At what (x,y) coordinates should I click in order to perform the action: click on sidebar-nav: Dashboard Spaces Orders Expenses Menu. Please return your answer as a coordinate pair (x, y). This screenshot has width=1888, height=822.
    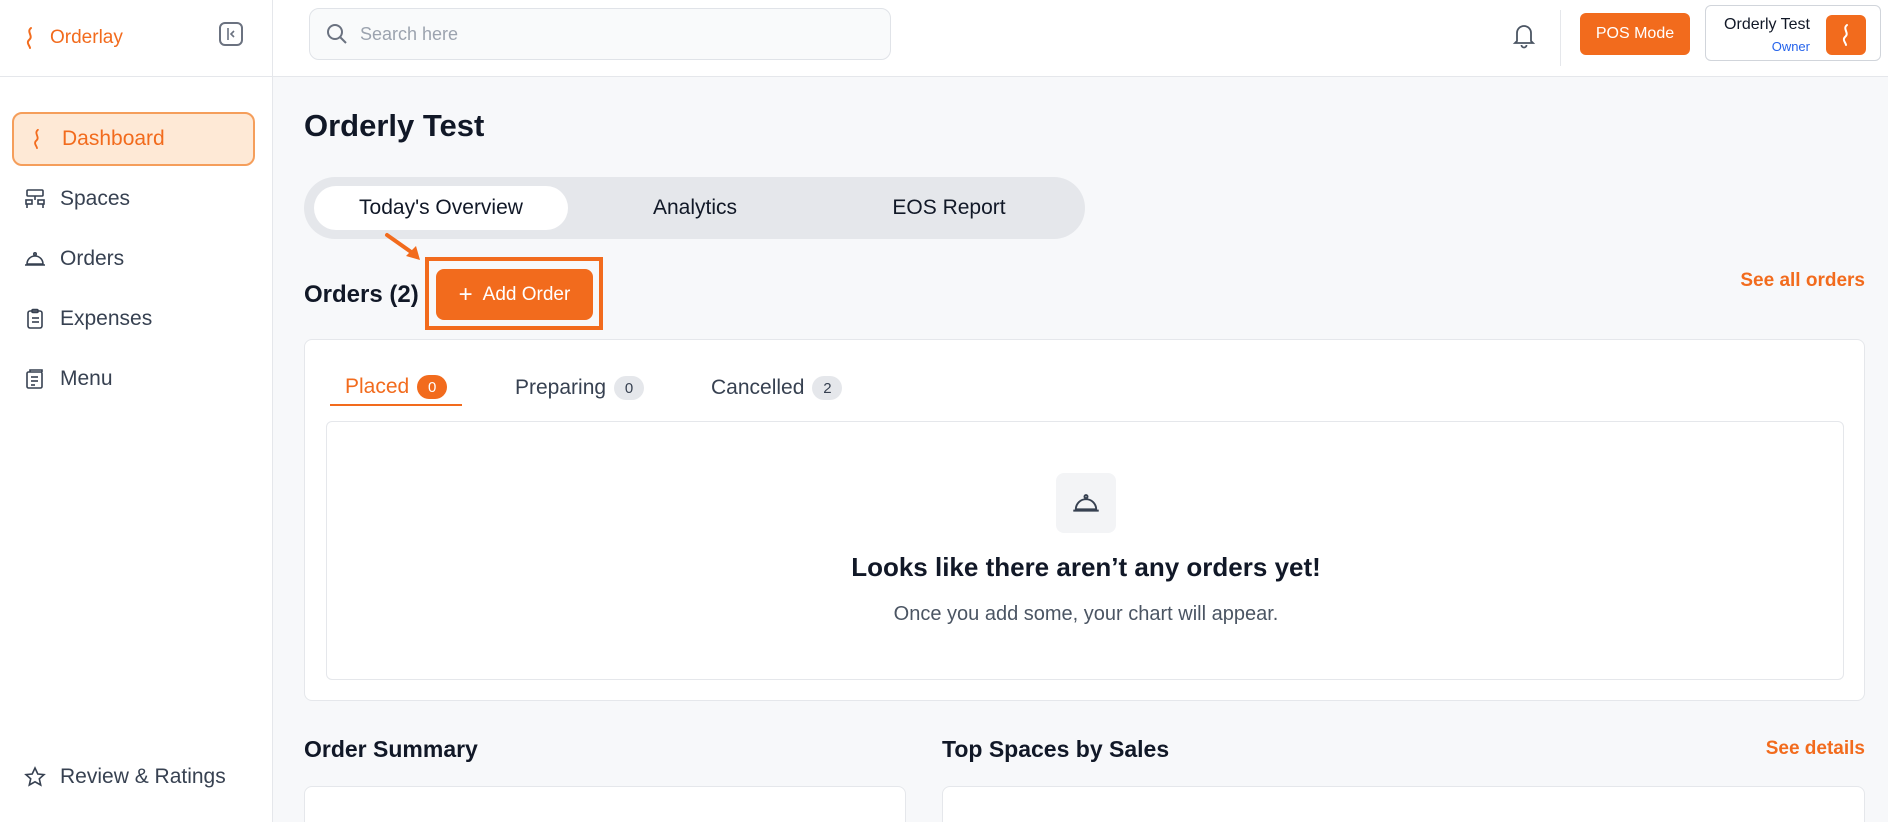
    Looking at the image, I should click on (133, 262).